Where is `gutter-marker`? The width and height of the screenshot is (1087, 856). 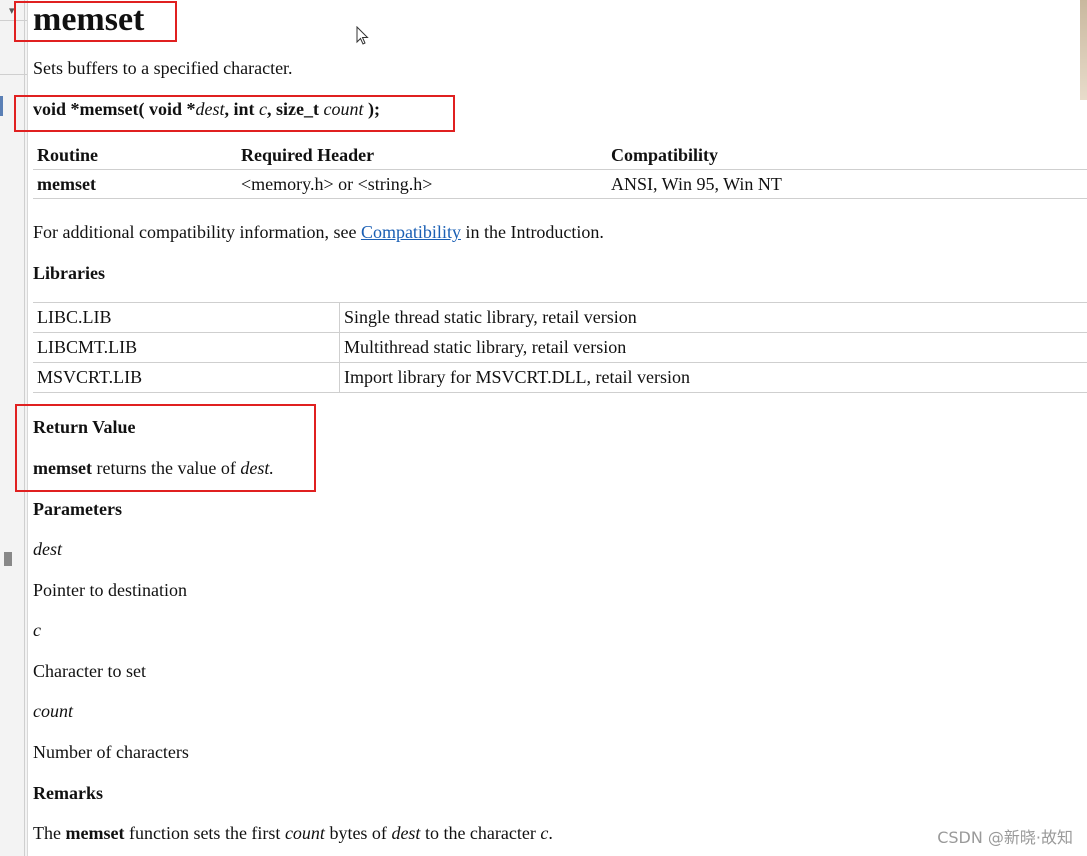
gutter-marker is located at coordinates (1, 106).